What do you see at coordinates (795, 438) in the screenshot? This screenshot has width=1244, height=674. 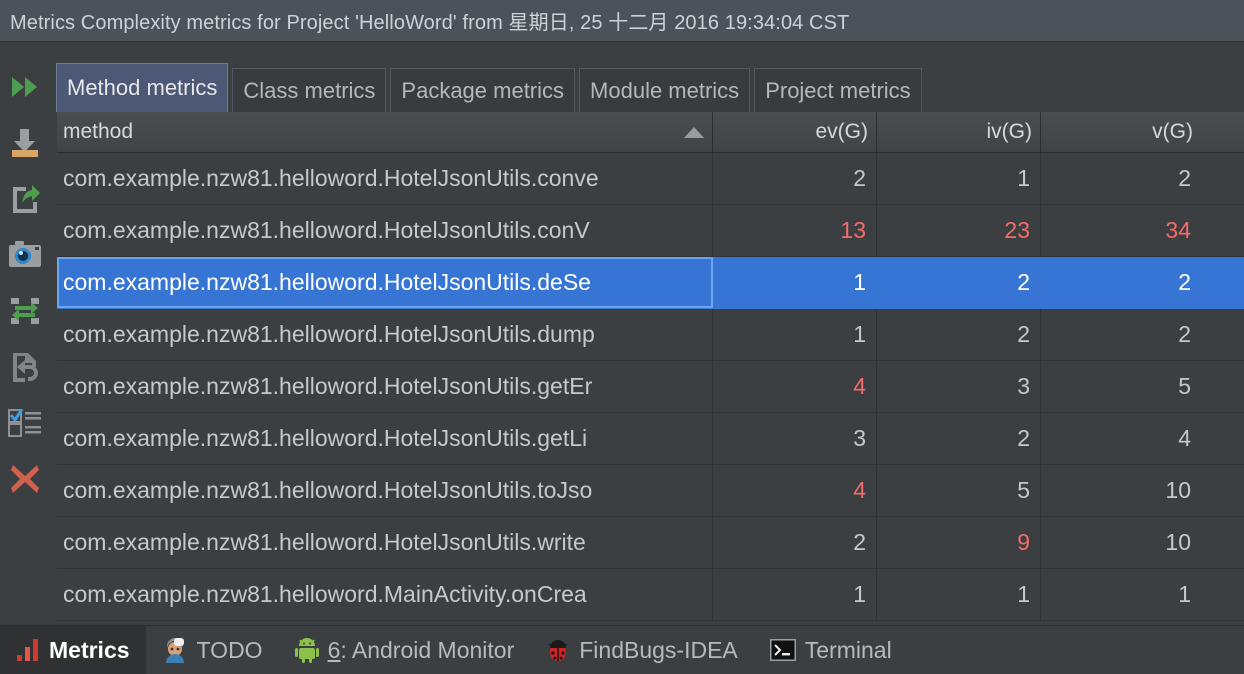 I see `cell-evg: 3` at bounding box center [795, 438].